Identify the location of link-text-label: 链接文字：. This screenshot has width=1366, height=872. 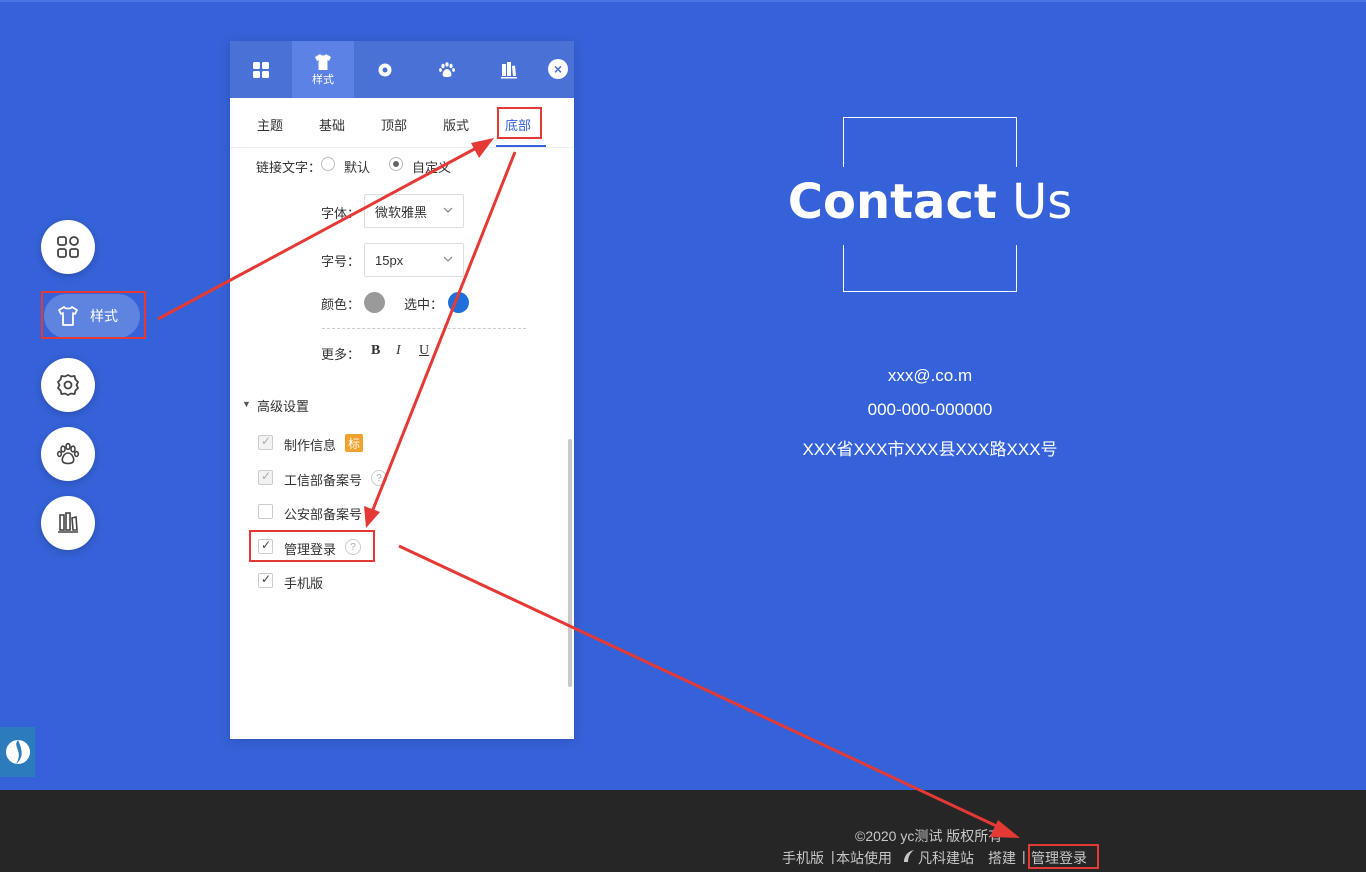
(289, 167).